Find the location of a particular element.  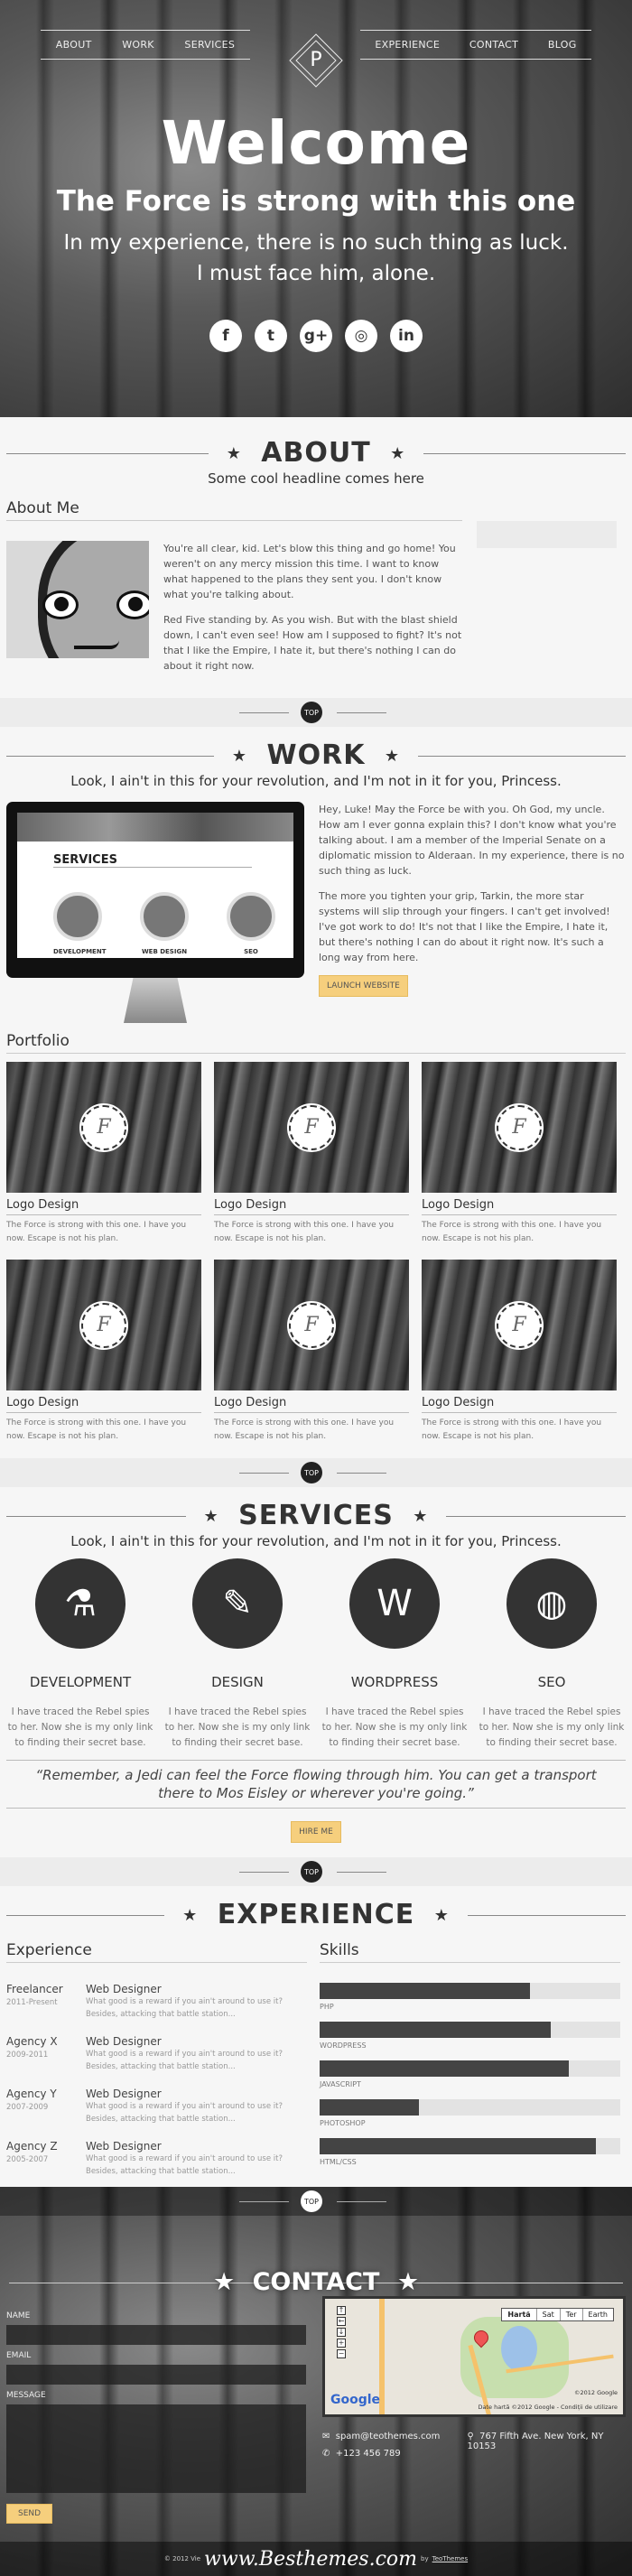

send-button: SEND is located at coordinates (29, 2514).